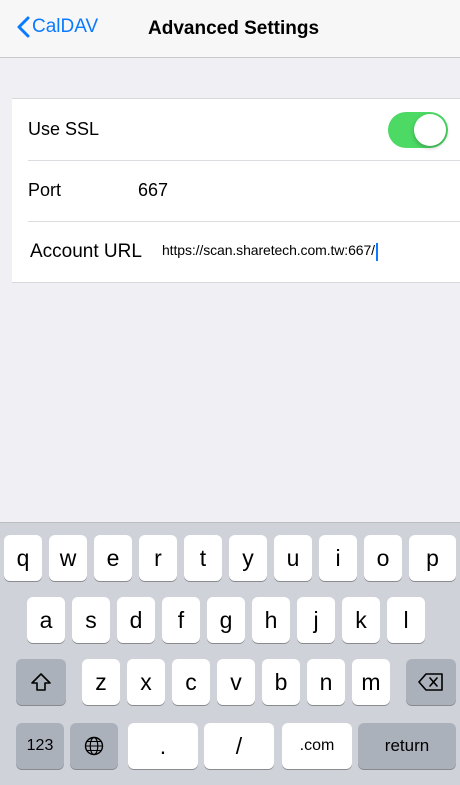 The image size is (460, 785). Describe the element at coordinates (316, 620) in the screenshot. I see `key-j: j` at that location.